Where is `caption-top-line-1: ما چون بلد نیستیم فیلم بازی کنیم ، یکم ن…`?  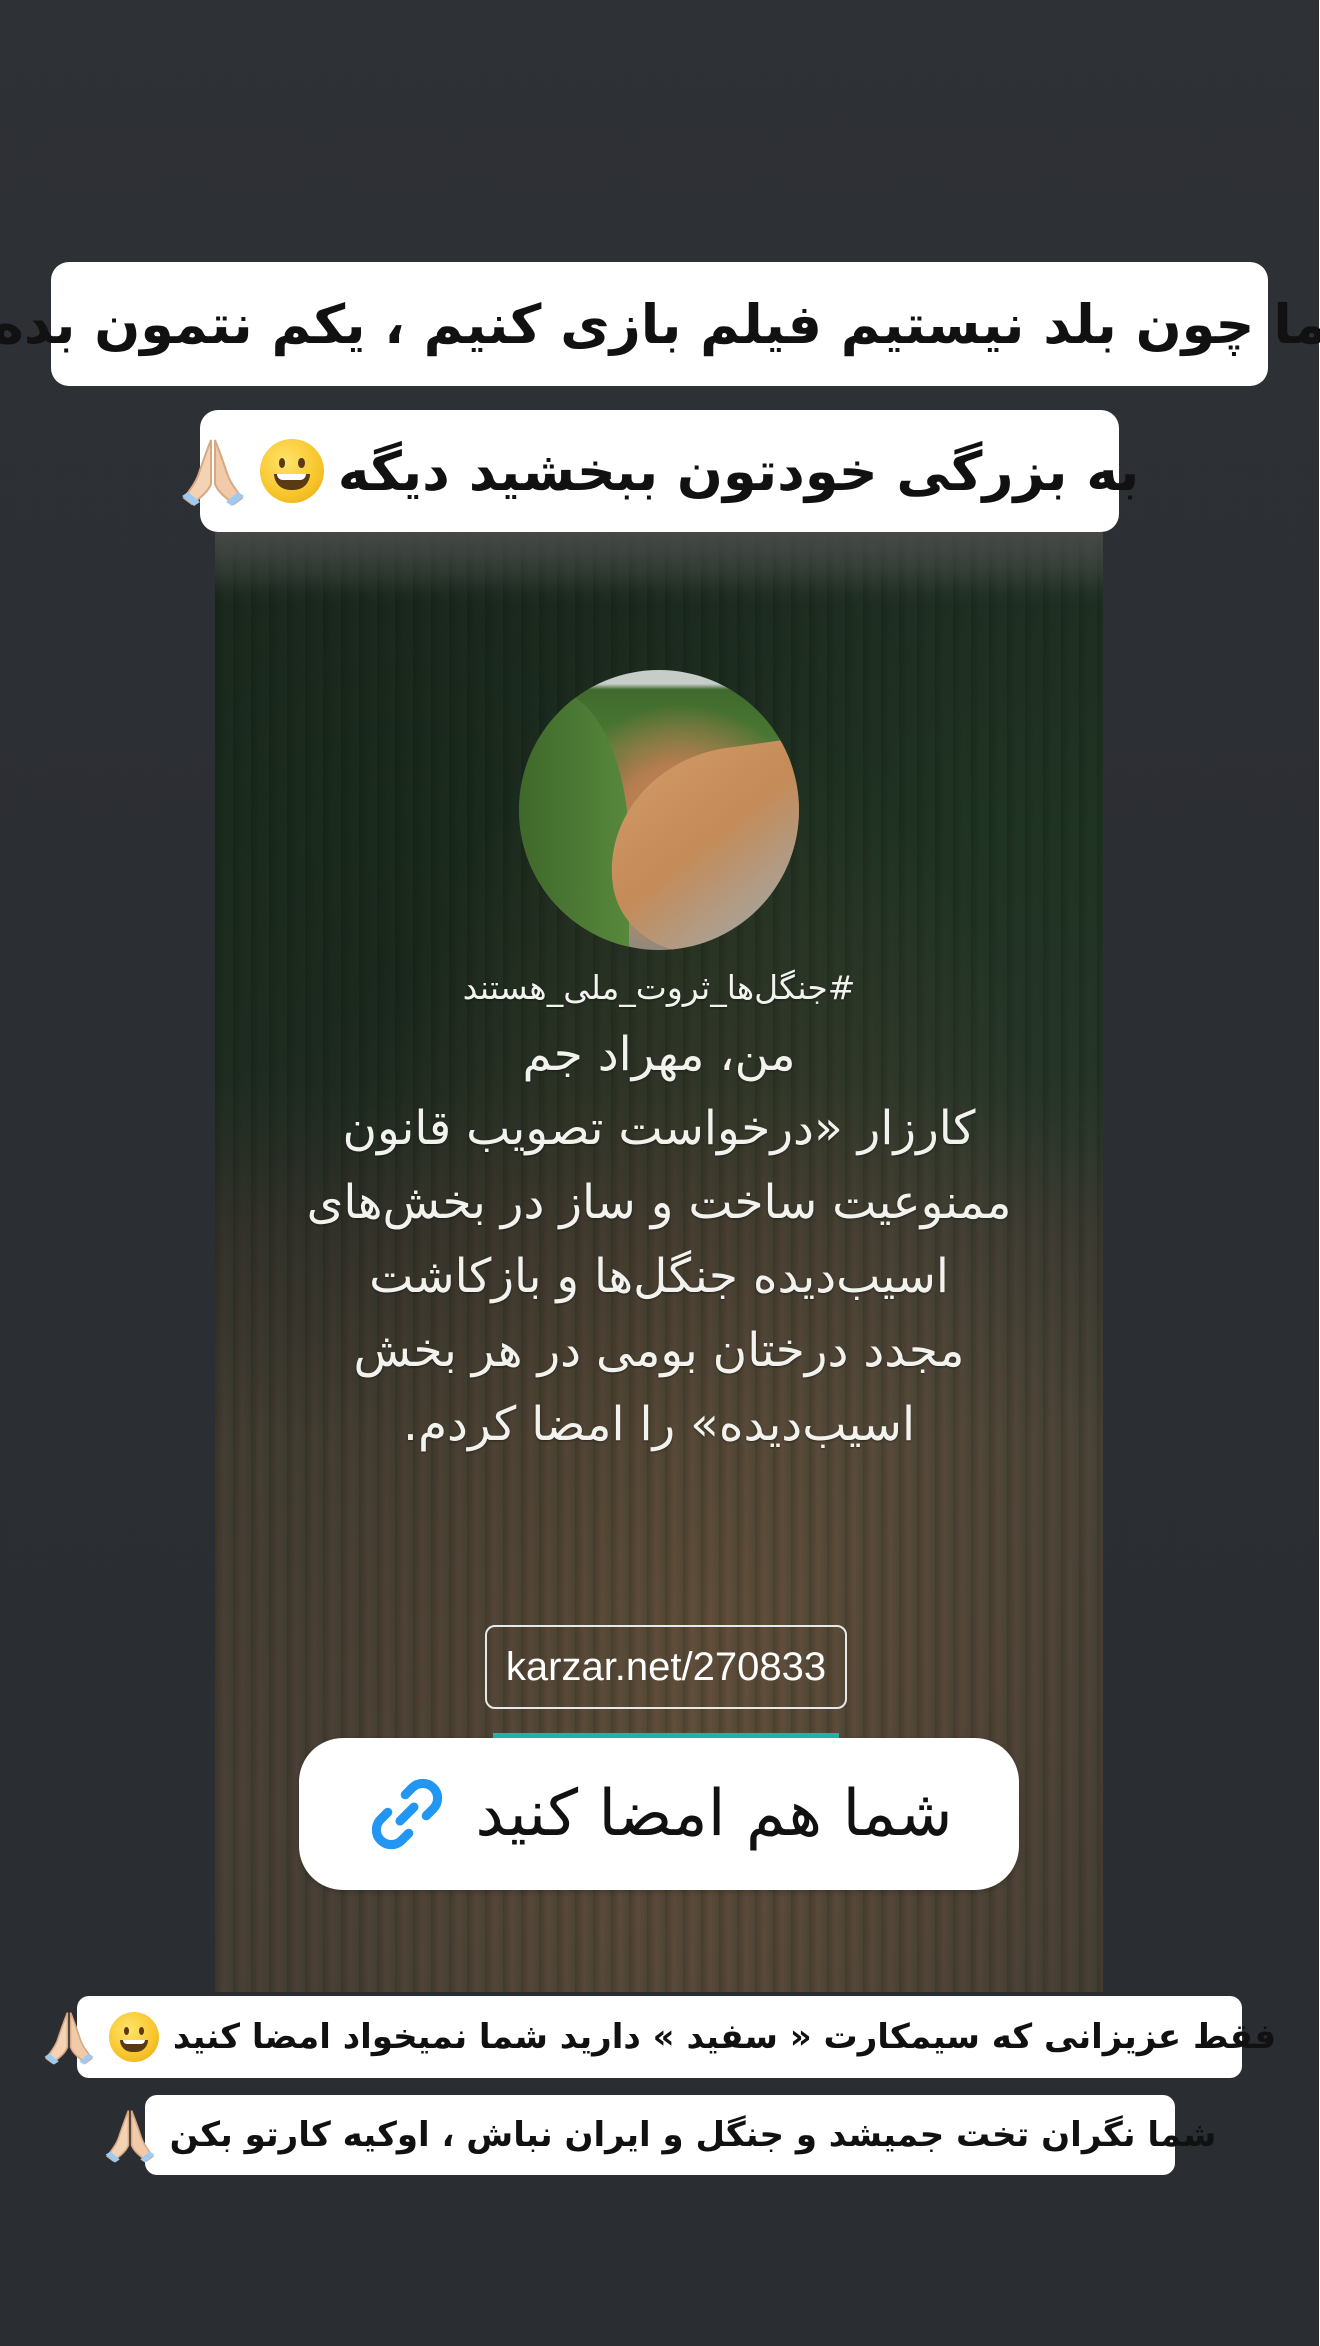 caption-top-line-1: ما چون بلد نیستیم فیلم بازی کنیم ، یکم ن… is located at coordinates (660, 324).